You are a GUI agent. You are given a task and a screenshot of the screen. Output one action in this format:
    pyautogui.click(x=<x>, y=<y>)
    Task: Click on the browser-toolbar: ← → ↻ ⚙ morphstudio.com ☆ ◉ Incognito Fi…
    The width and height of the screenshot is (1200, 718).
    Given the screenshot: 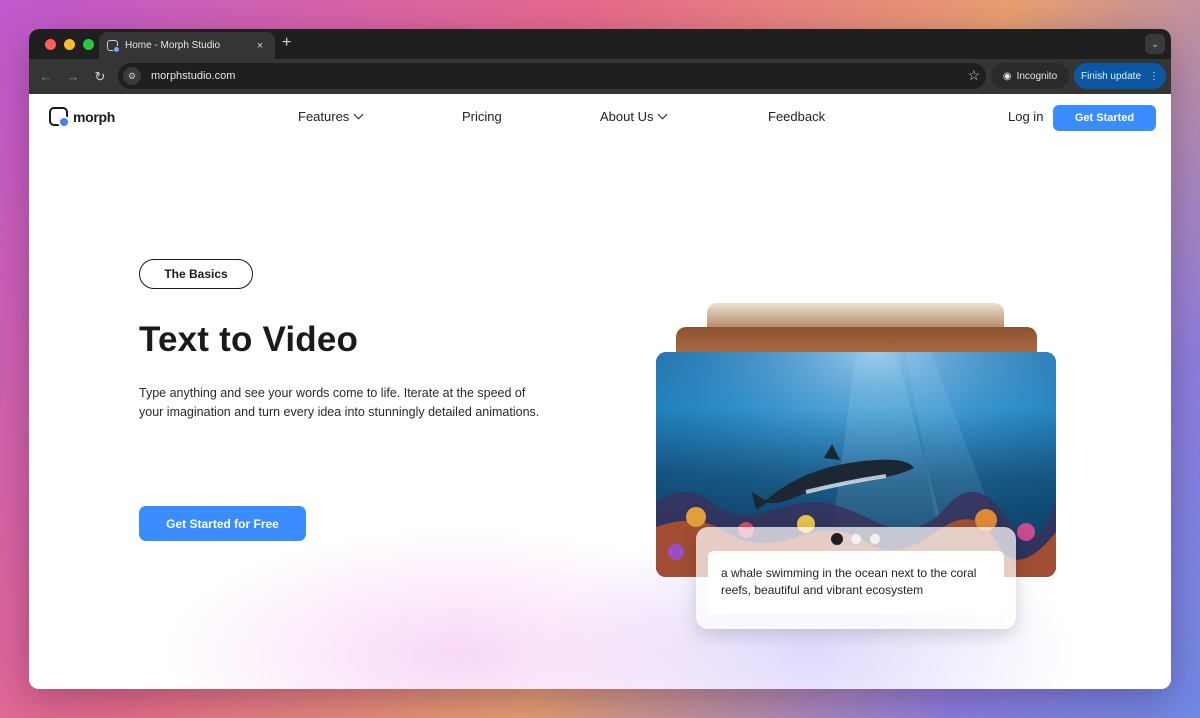 What is the action you would take?
    pyautogui.click(x=600, y=76)
    